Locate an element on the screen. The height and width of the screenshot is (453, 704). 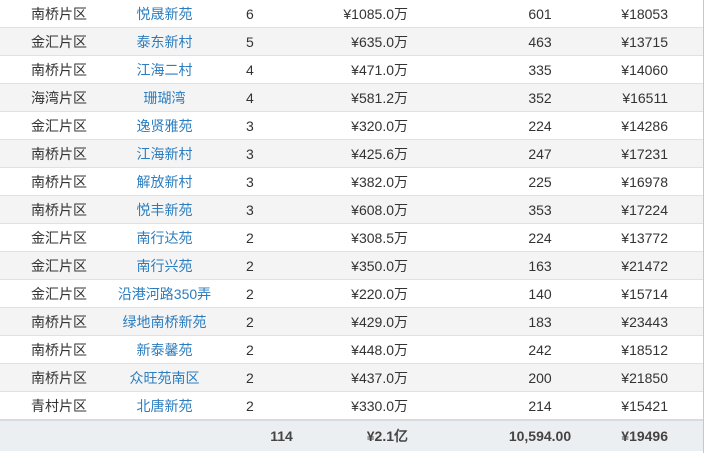
community-name-link: 众旺苑南区 is located at coordinates (165, 378).